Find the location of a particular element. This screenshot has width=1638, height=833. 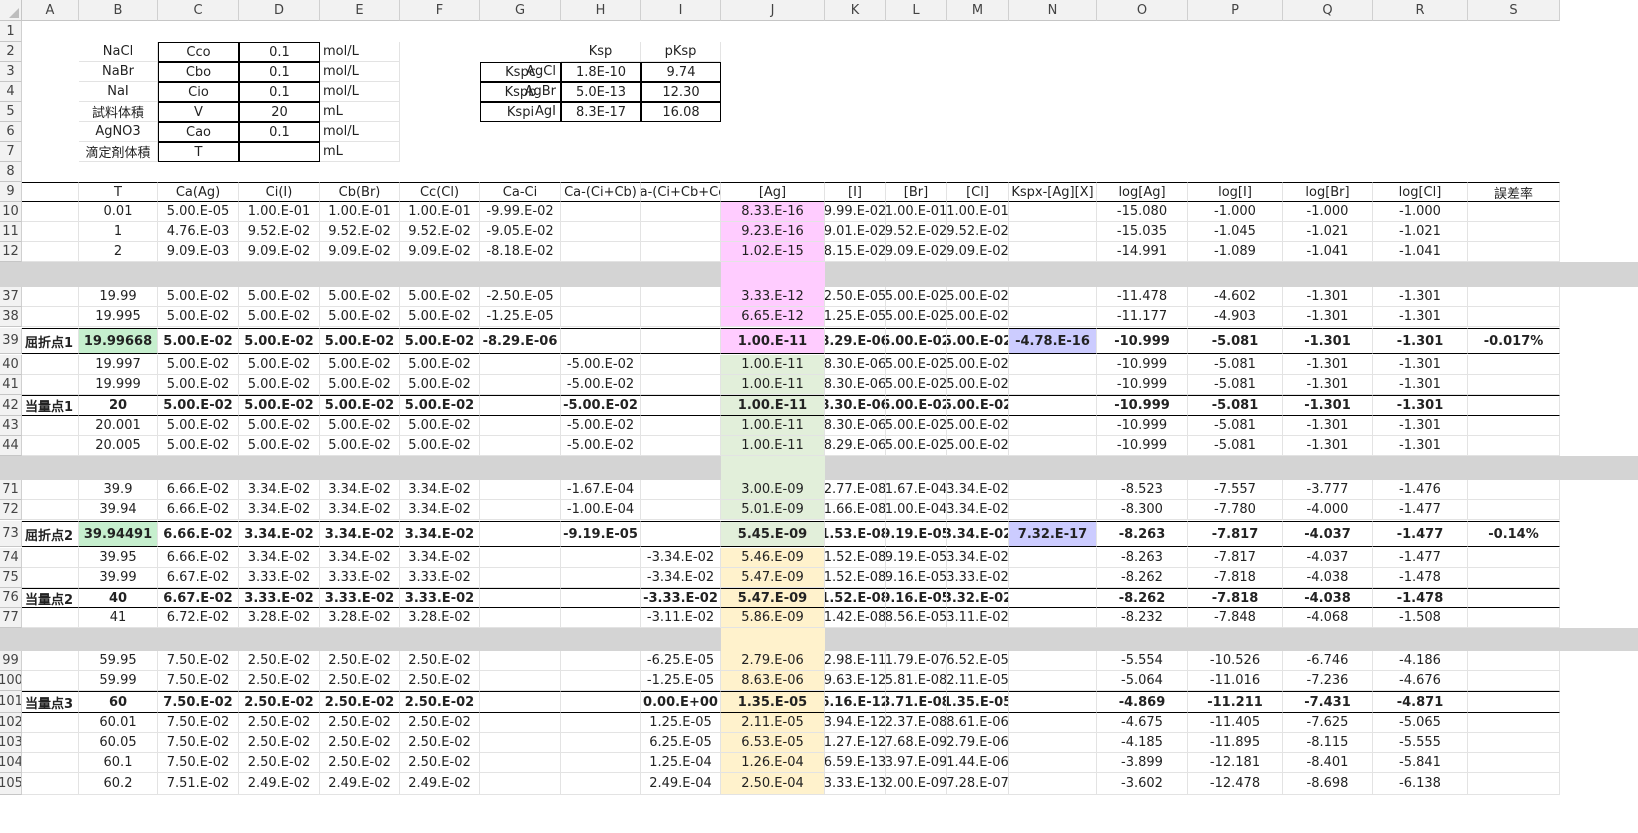

data-cell: 9.09.E-02 is located at coordinates (360, 252).